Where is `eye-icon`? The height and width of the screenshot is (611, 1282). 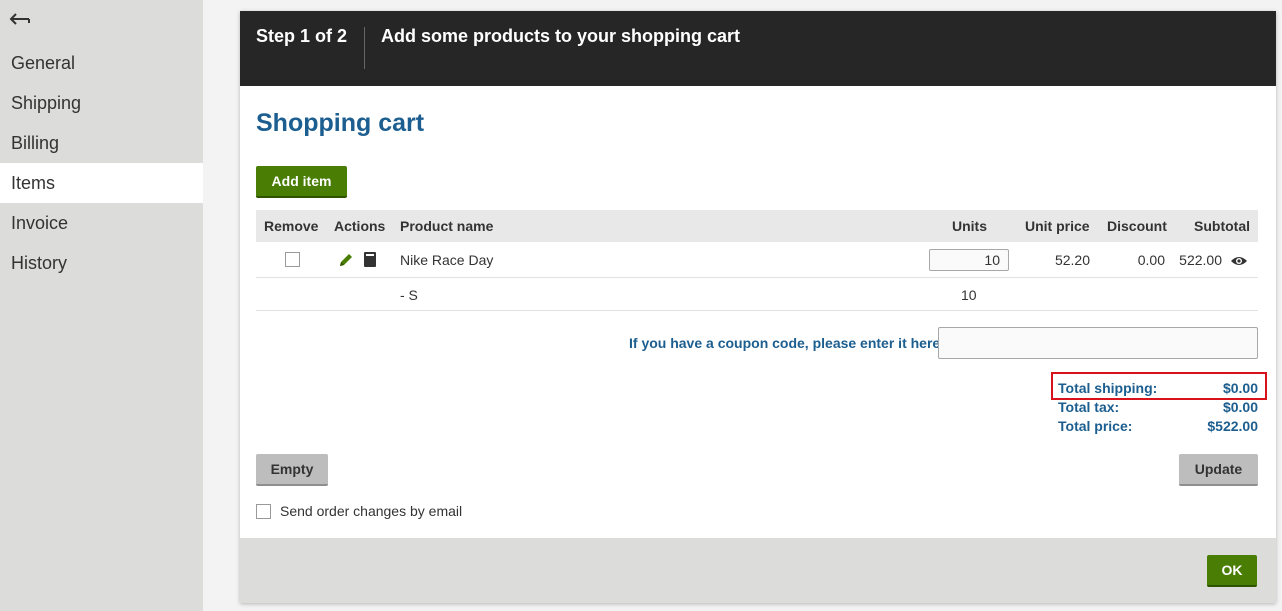 eye-icon is located at coordinates (1239, 262).